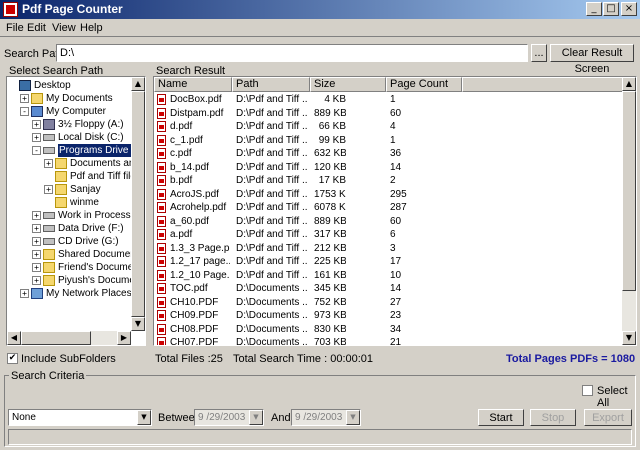 The image size is (640, 450). What do you see at coordinates (161, 261) in the screenshot?
I see `pdf-file-icon` at bounding box center [161, 261].